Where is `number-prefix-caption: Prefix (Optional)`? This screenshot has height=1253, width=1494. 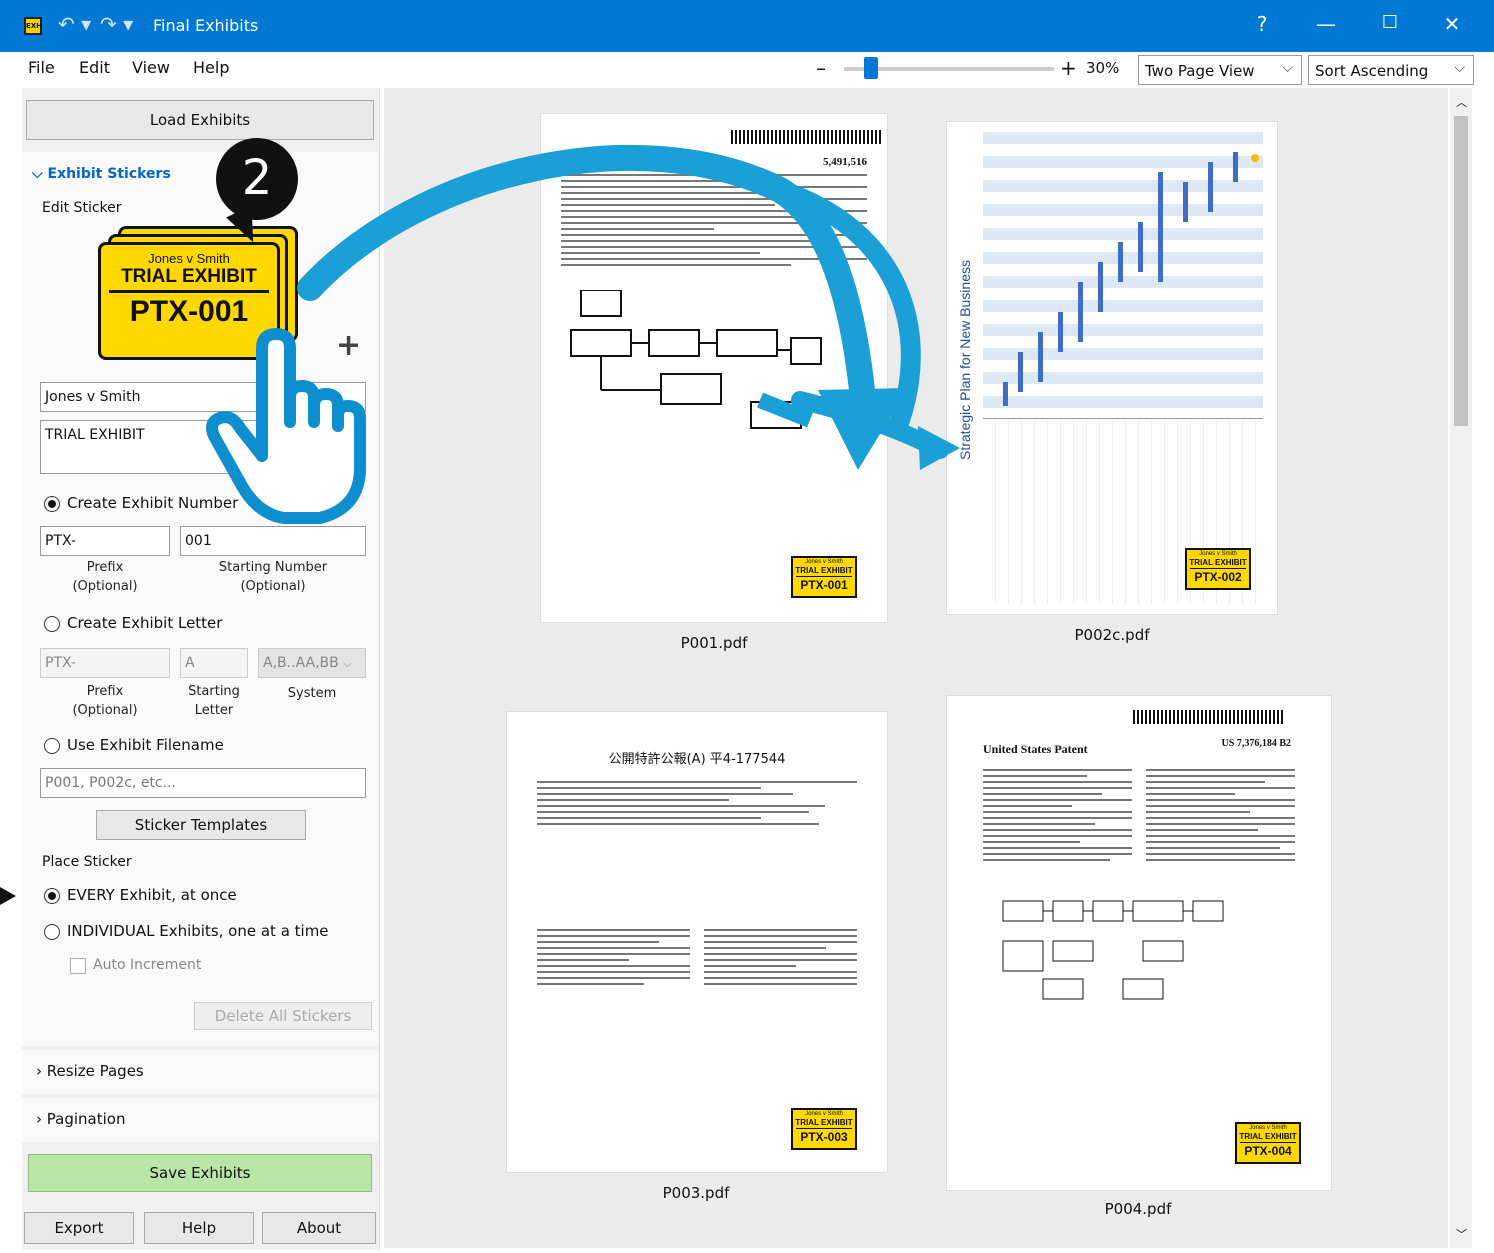 number-prefix-caption: Prefix (Optional) is located at coordinates (105, 577).